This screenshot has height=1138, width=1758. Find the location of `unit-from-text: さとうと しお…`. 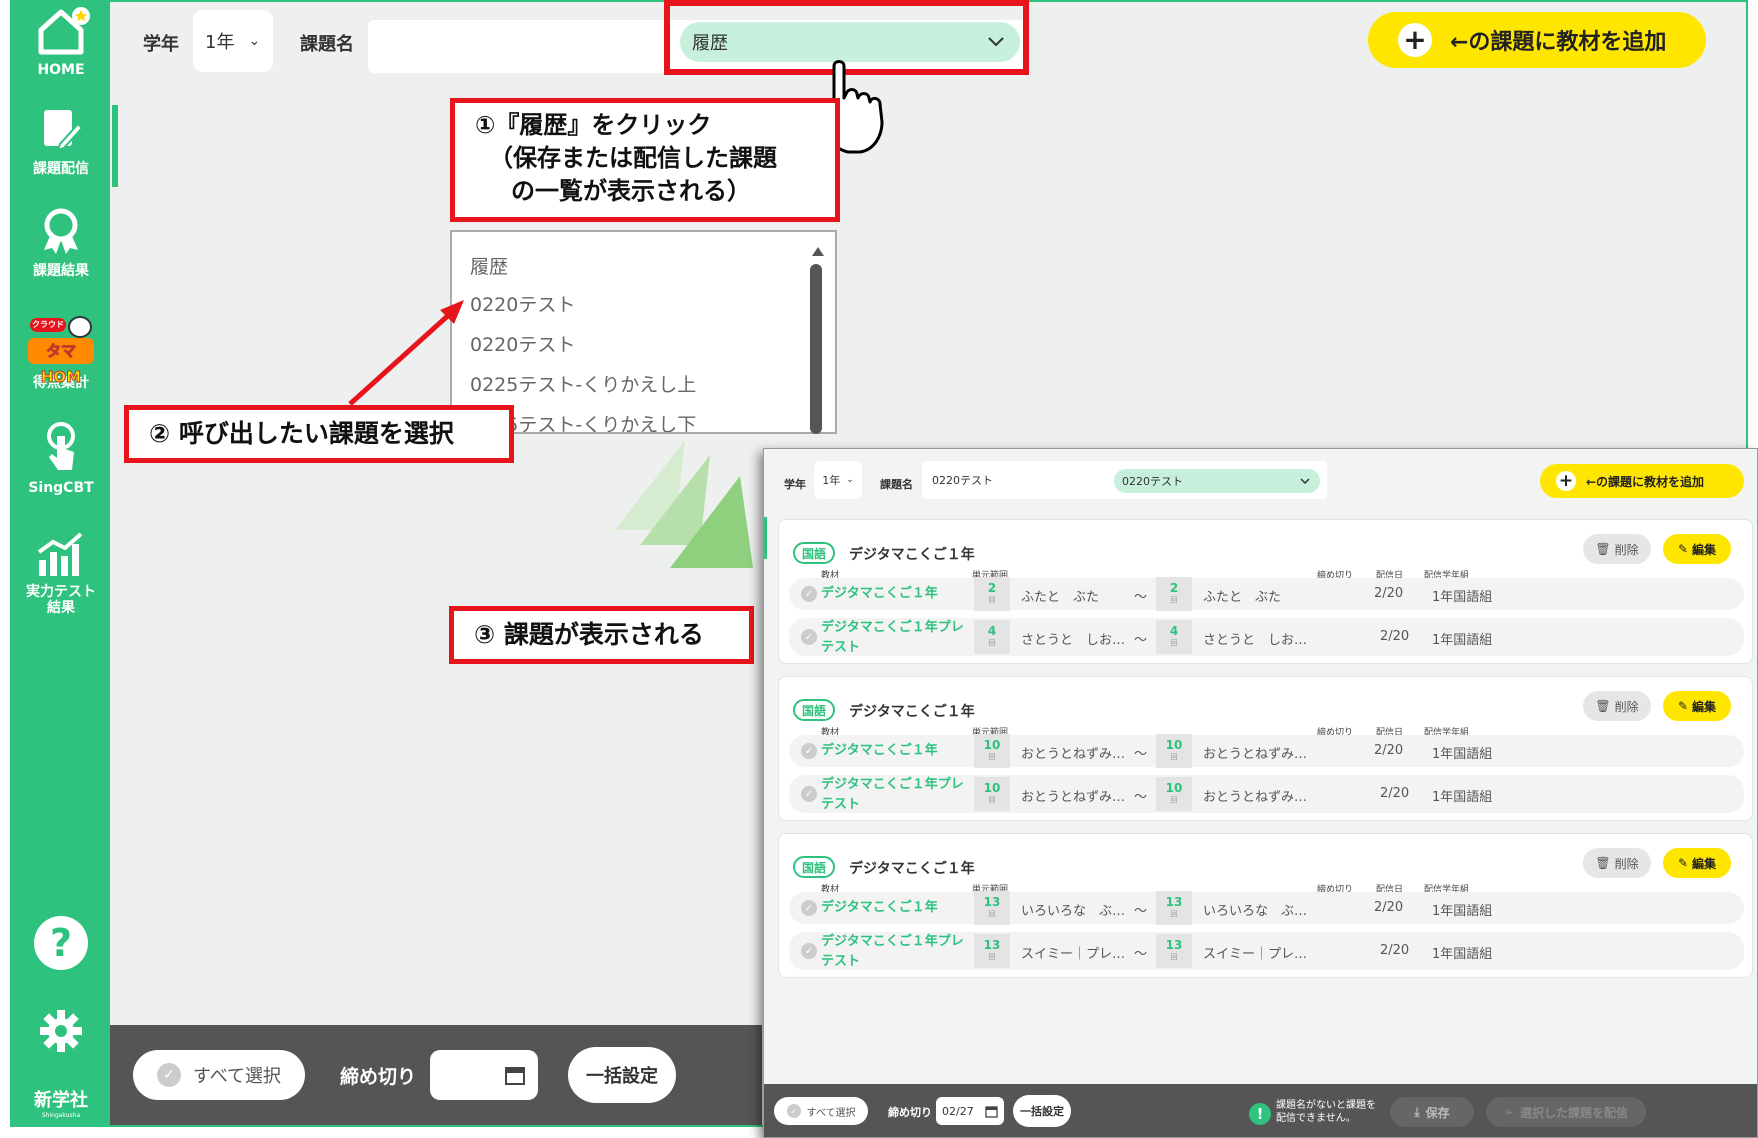

unit-from-text: さとうと しお… is located at coordinates (1073, 640).